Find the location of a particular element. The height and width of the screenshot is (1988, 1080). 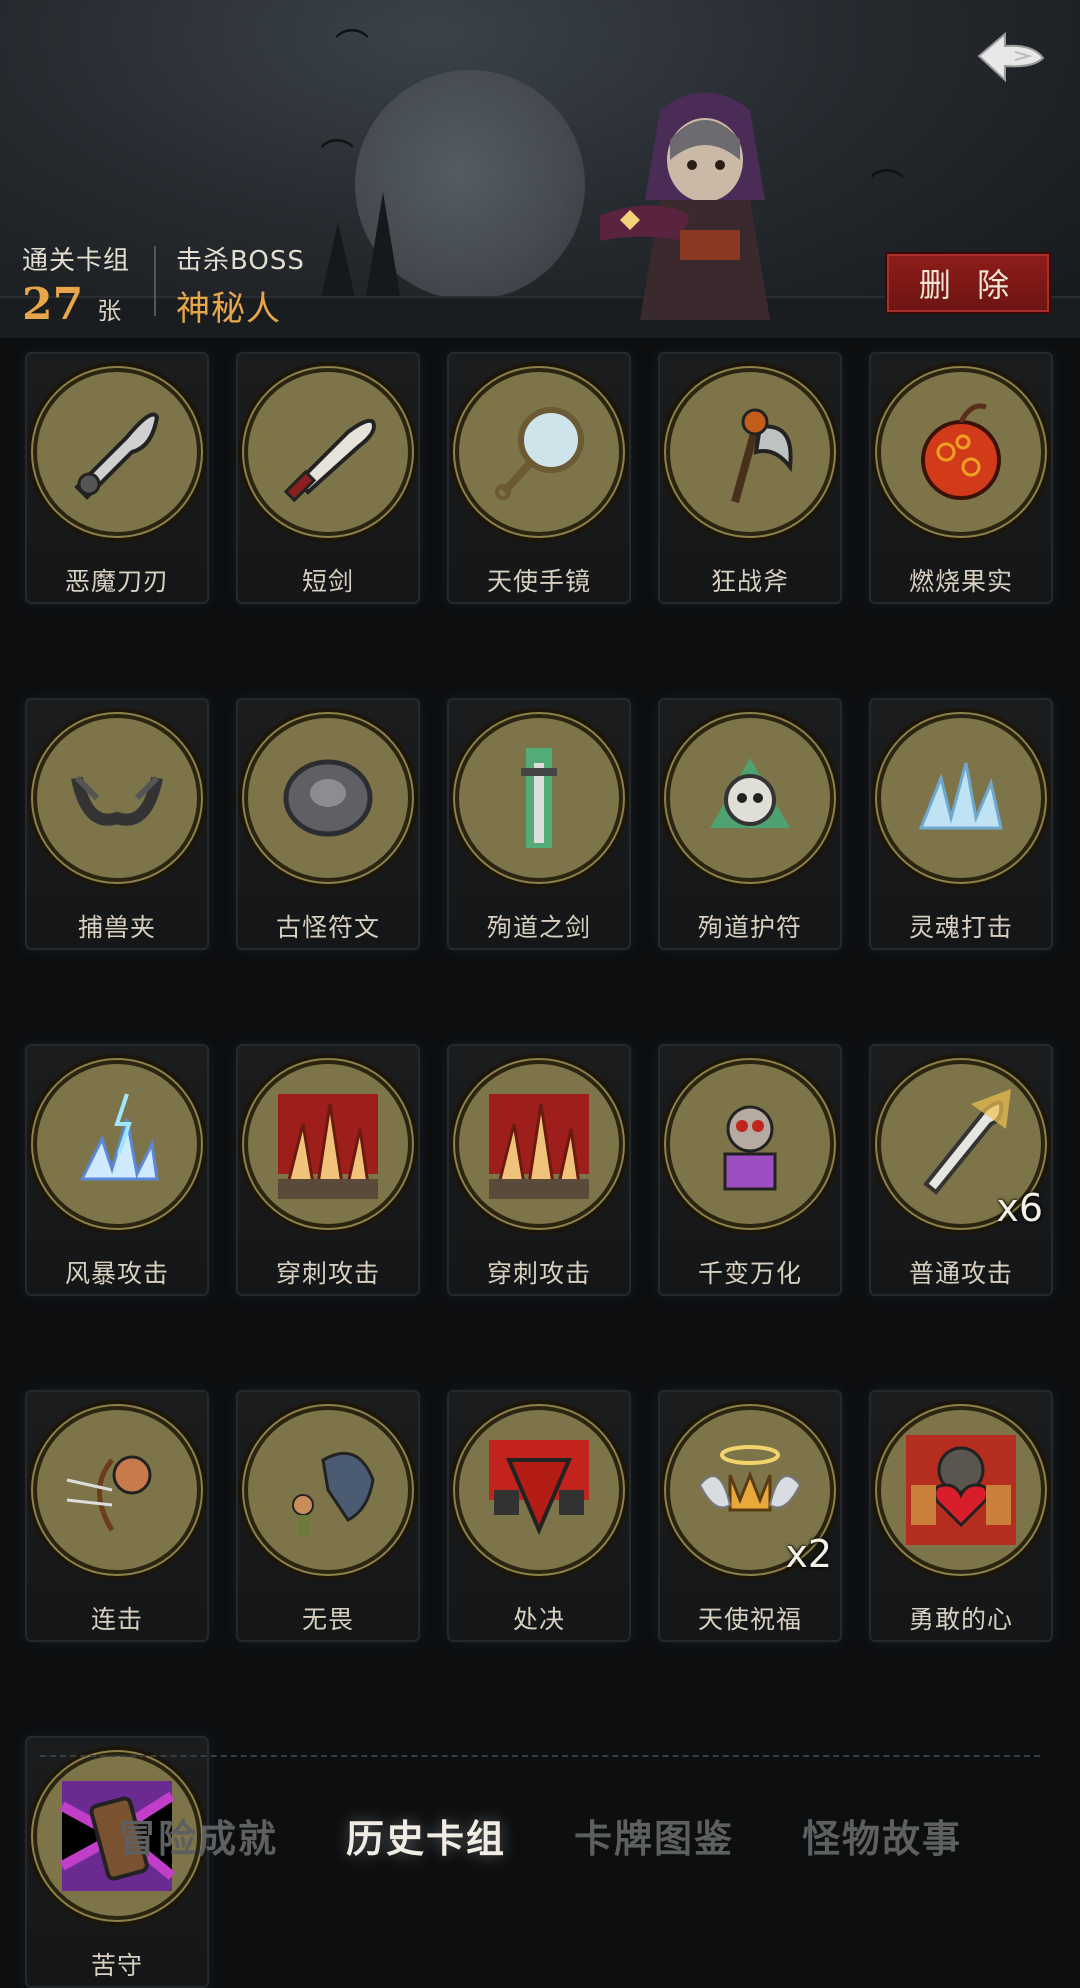

shapeshift-icon-art is located at coordinates (750, 1148).